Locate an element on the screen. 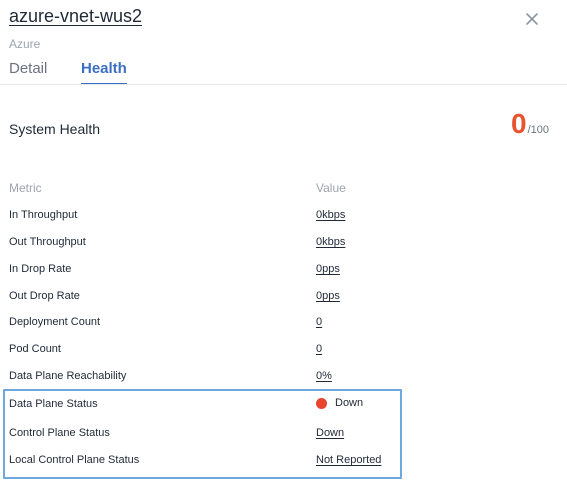 The width and height of the screenshot is (567, 489). tab-detail: Detail is located at coordinates (28, 71).